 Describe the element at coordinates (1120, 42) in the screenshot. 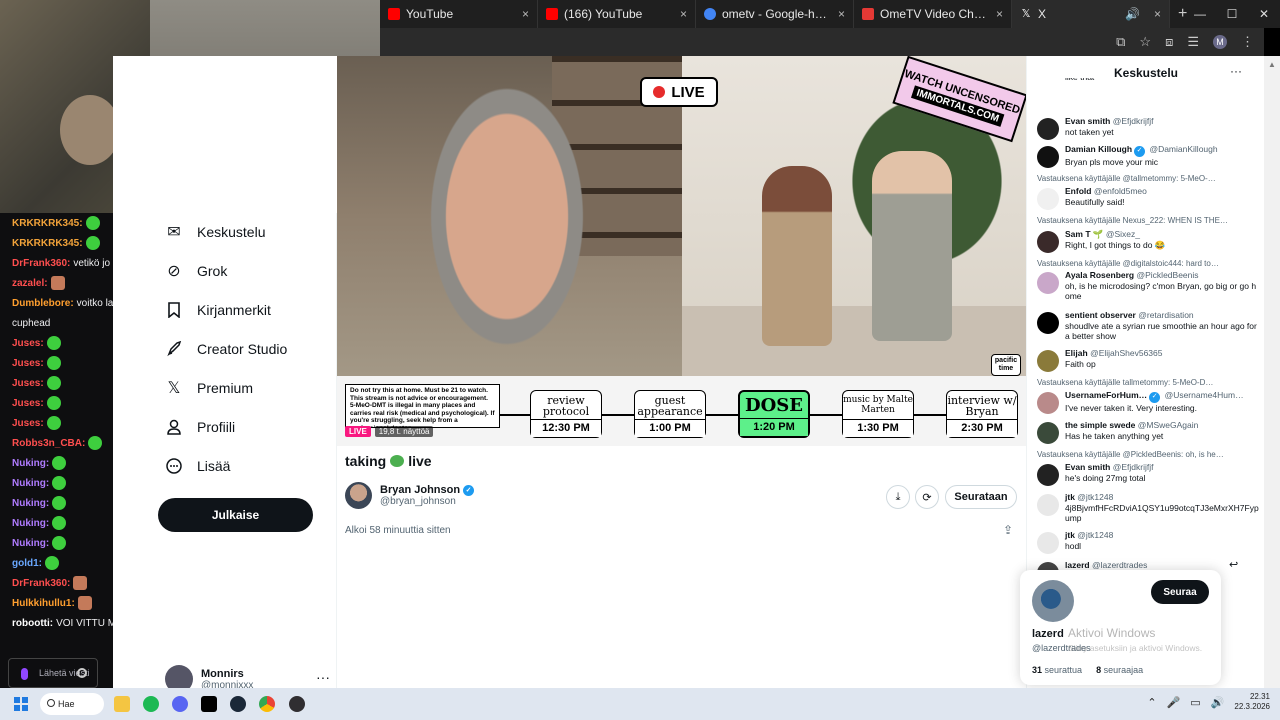

I see `install-app-icon: ⧉` at that location.